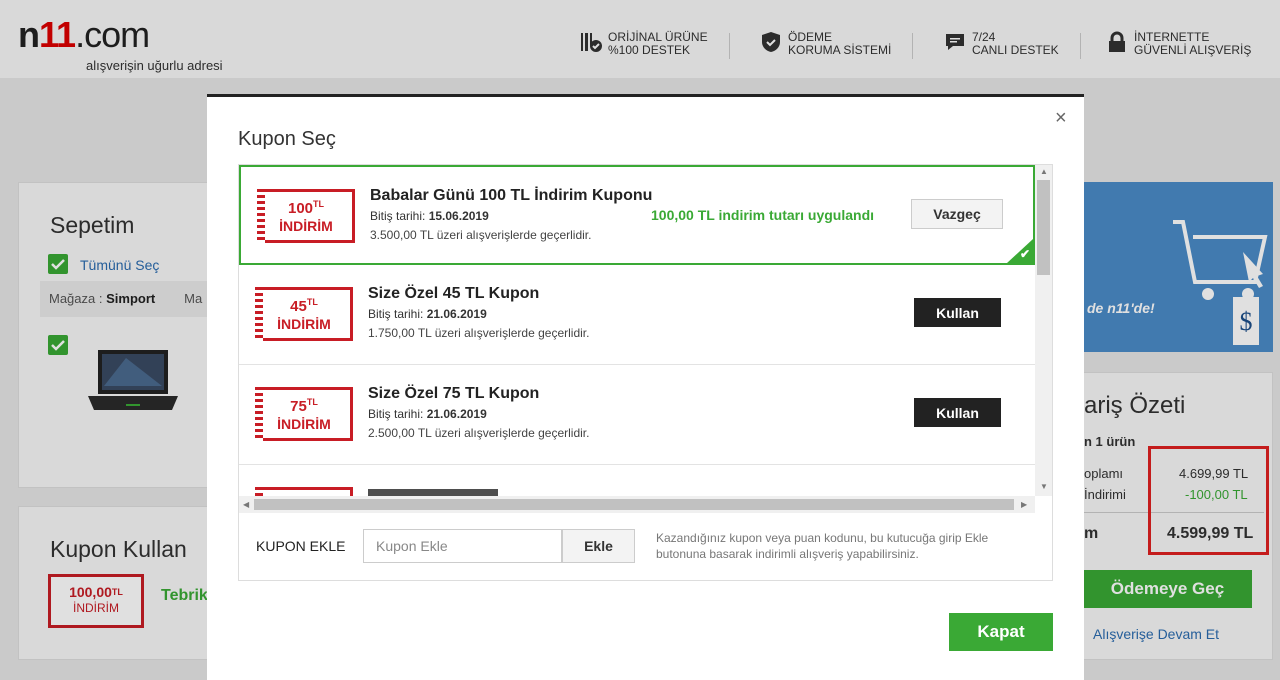 The width and height of the screenshot is (1280, 680). I want to click on check-icon: ✔, so click(1024, 254).